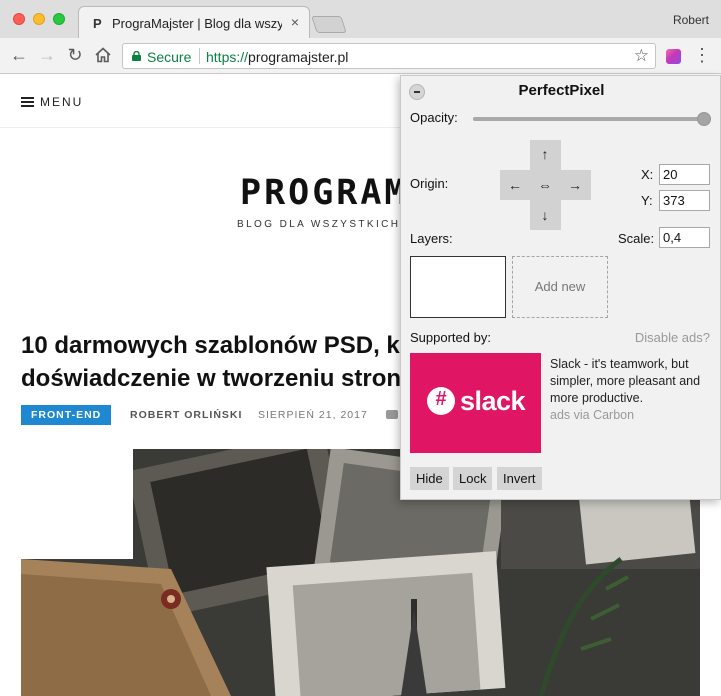 The height and width of the screenshot is (696, 721). What do you see at coordinates (431, 238) in the screenshot?
I see `layers-label: Layers:` at bounding box center [431, 238].